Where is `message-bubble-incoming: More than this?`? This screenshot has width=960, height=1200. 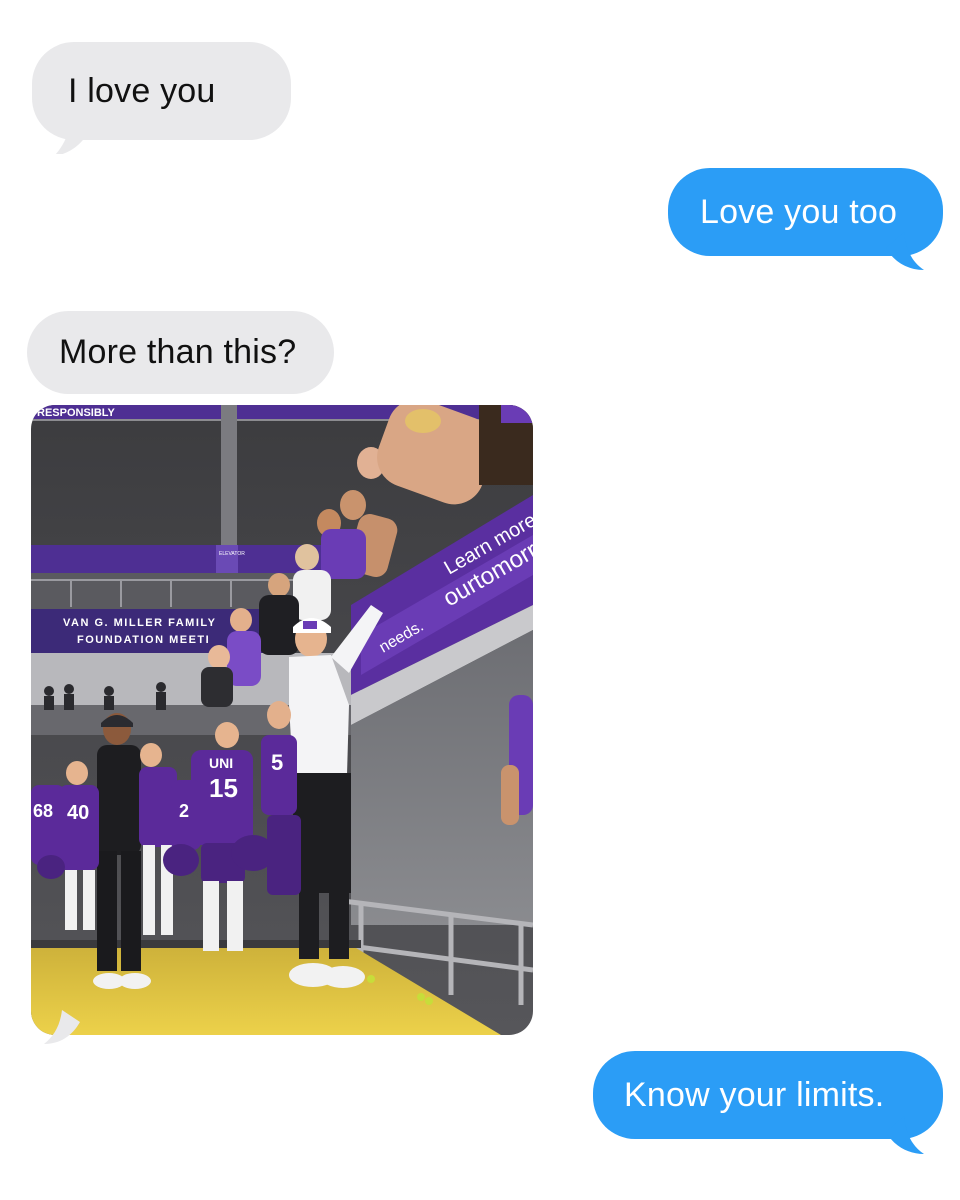
message-bubble-incoming: More than this? is located at coordinates (180, 352).